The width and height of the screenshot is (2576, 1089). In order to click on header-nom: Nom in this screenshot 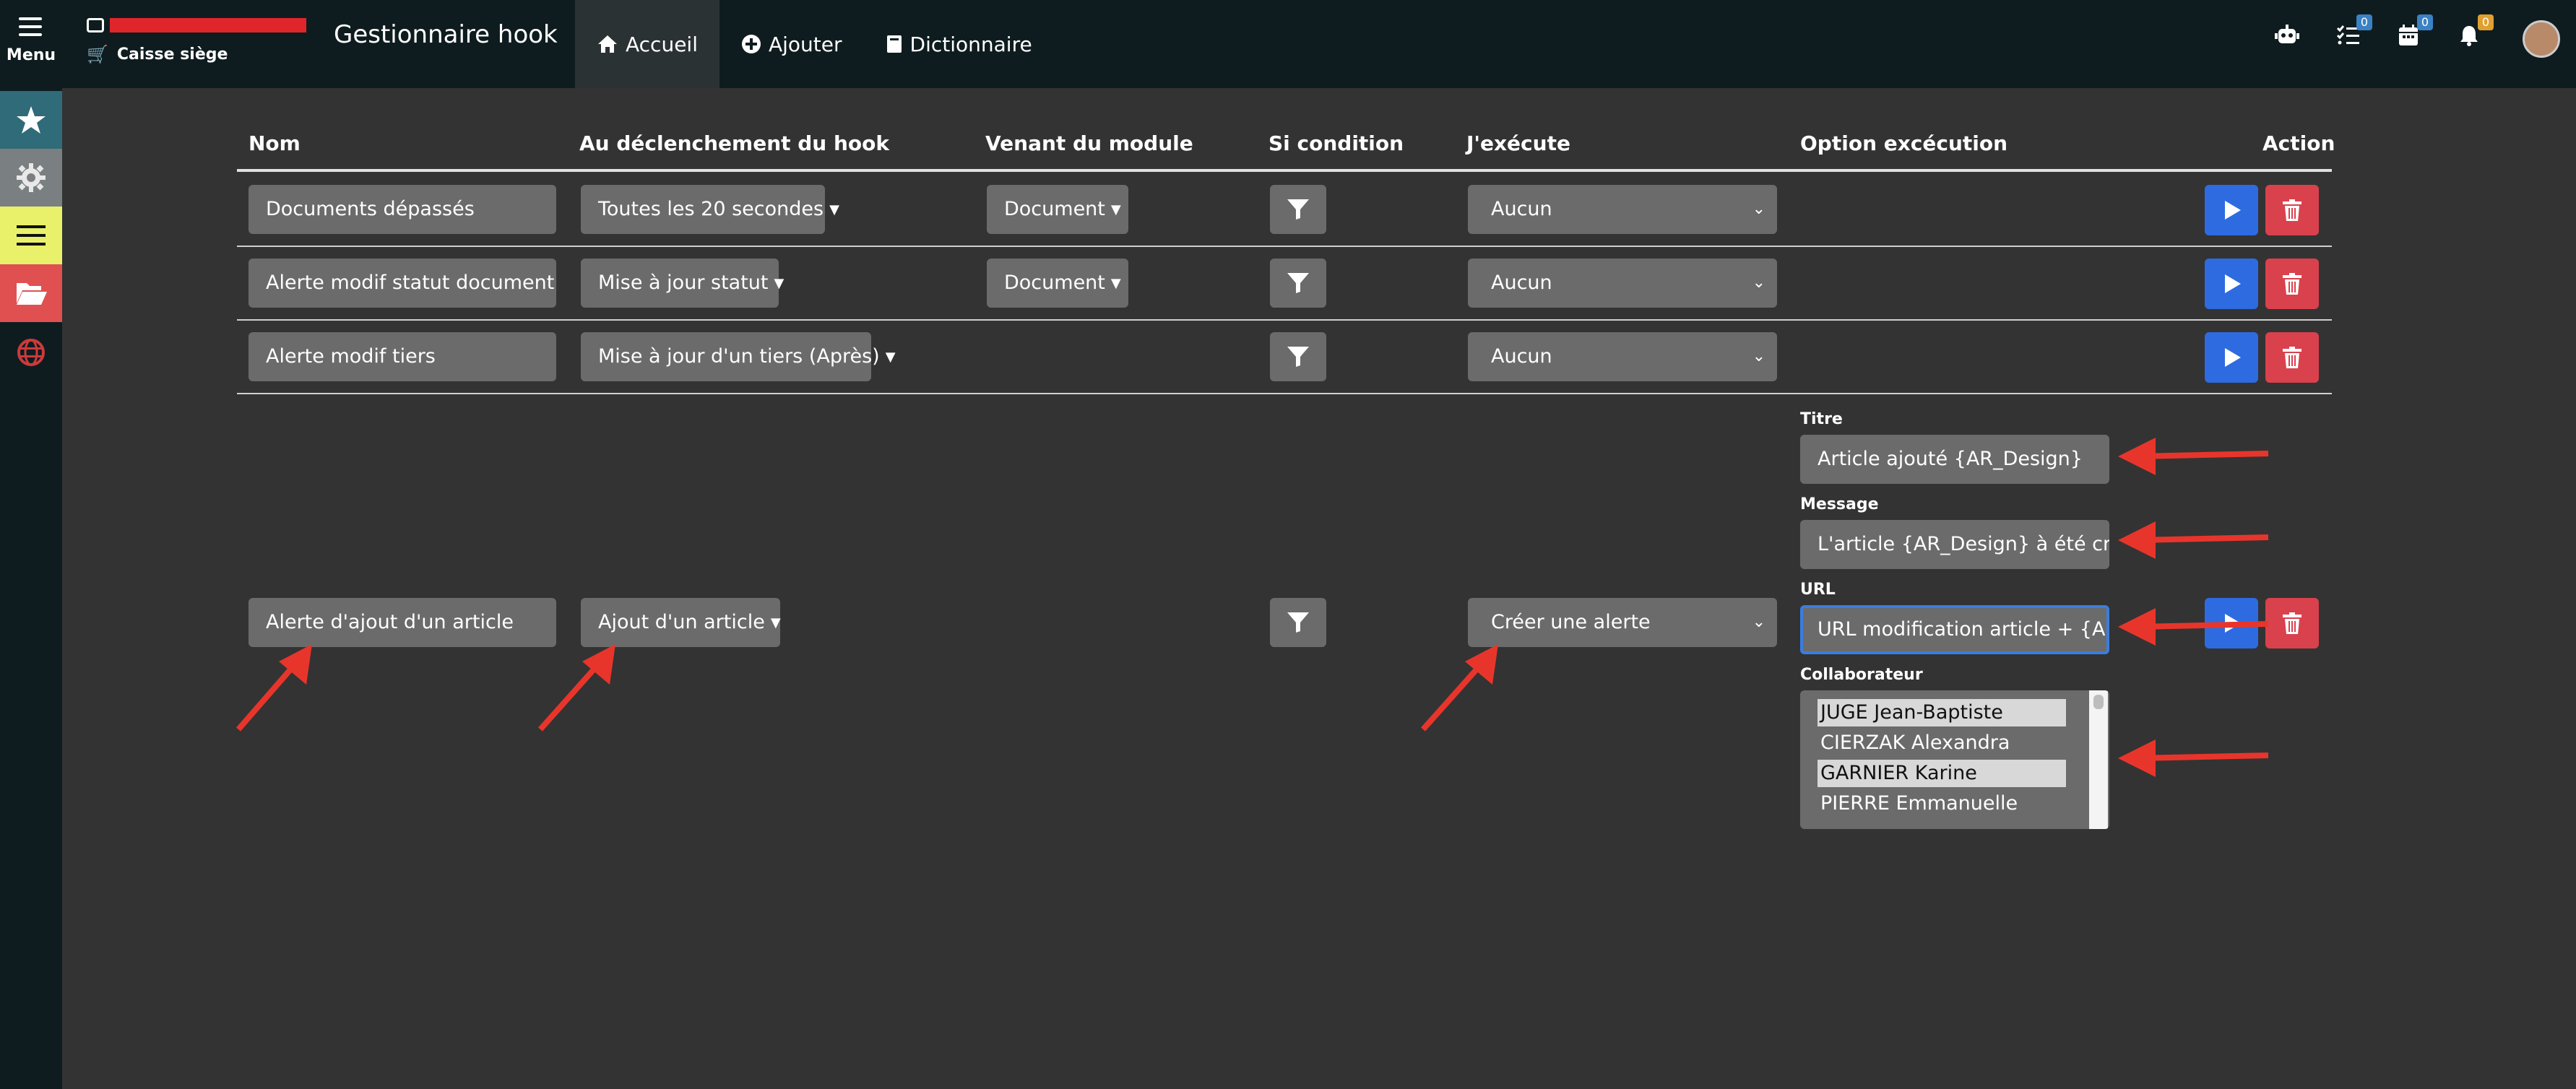, I will do `click(274, 143)`.